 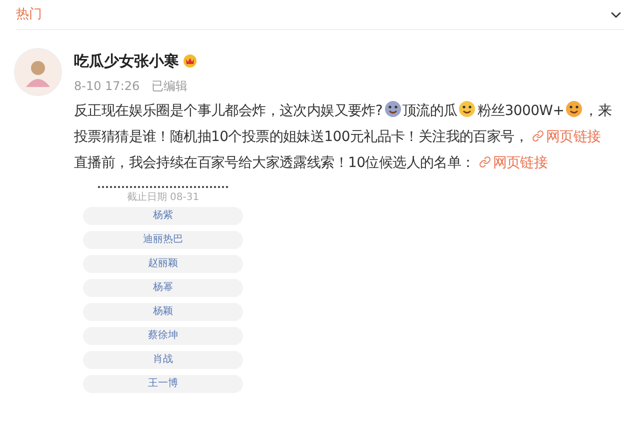 I want to click on badge-icon, so click(x=190, y=61).